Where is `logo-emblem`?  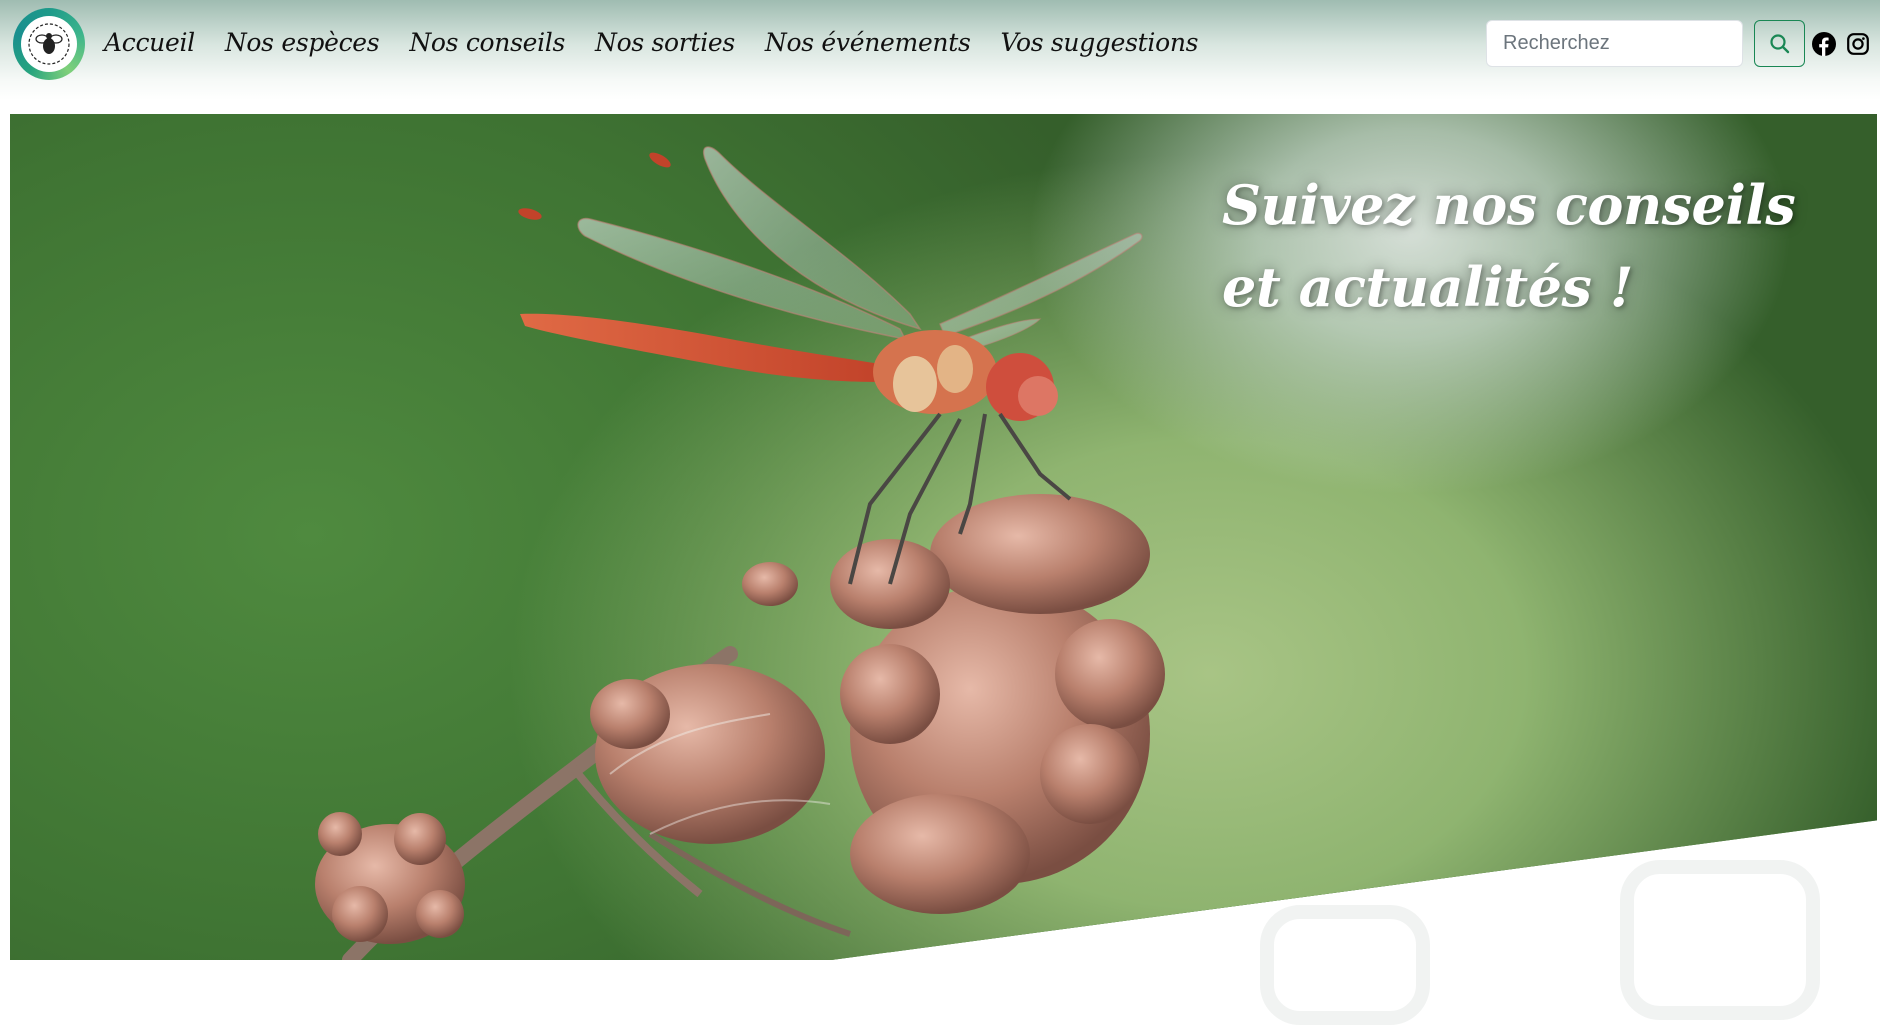 logo-emblem is located at coordinates (49, 44).